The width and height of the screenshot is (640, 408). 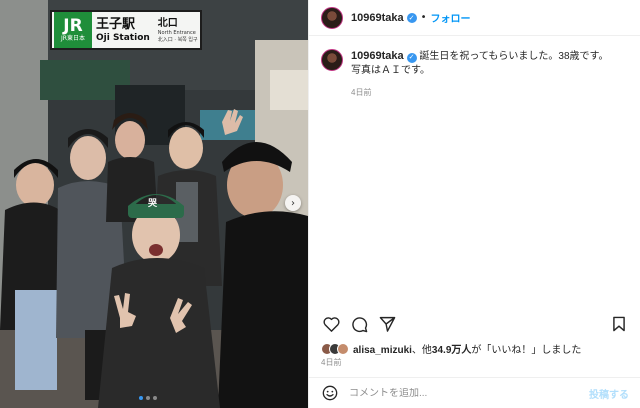 I want to click on smiley-icon, so click(x=330, y=393).